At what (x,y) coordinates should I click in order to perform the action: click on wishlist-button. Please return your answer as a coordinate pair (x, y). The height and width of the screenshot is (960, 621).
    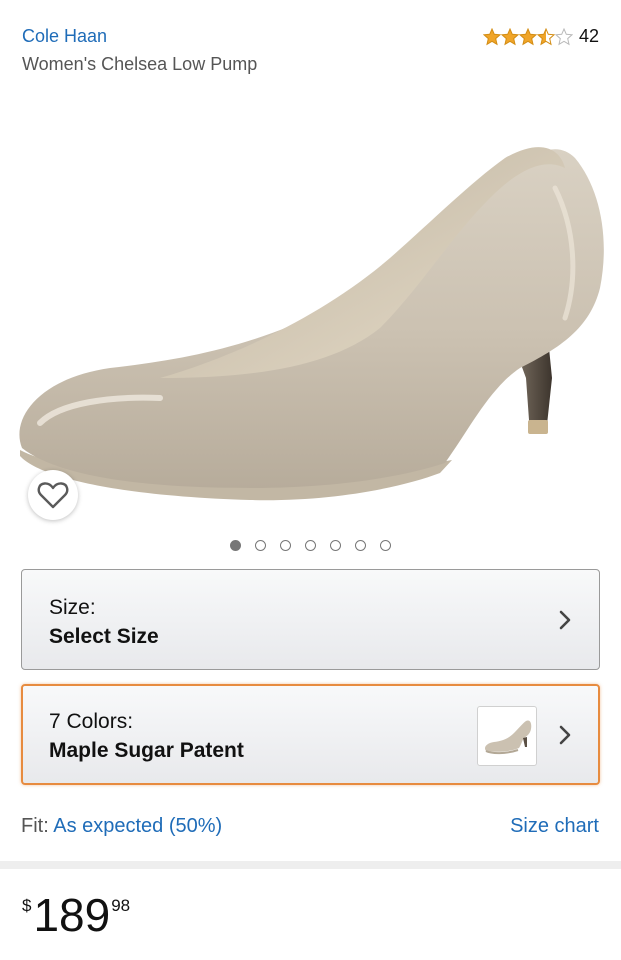
    Looking at the image, I should click on (53, 495).